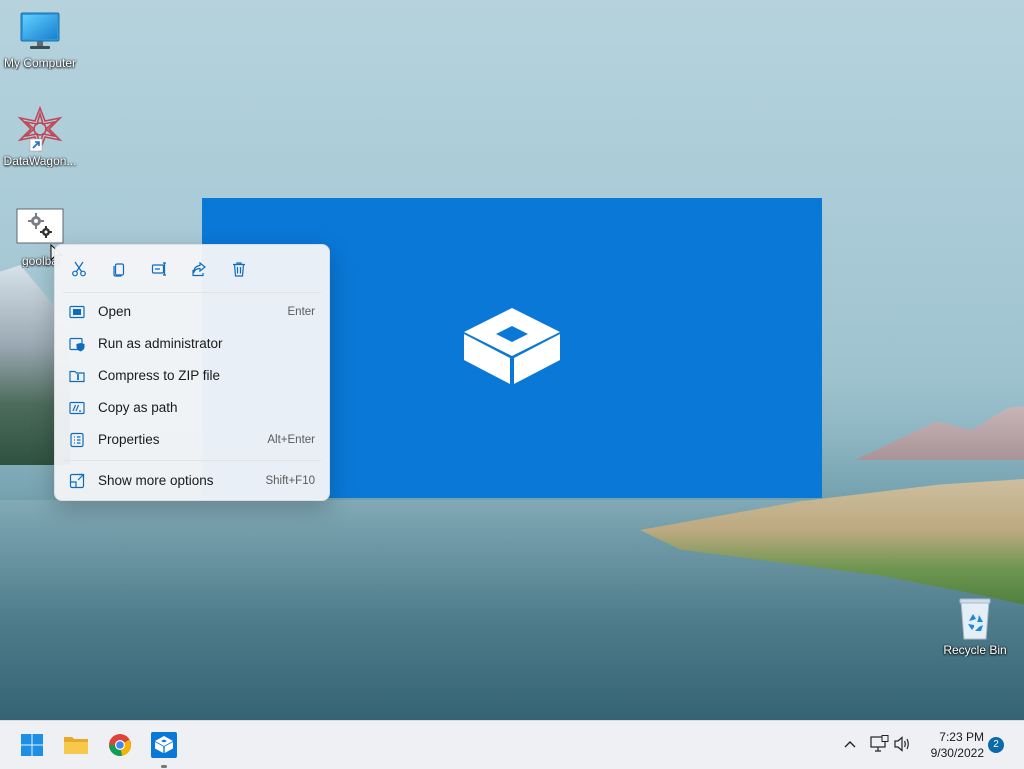 The height and width of the screenshot is (769, 1024). Describe the element at coordinates (192, 408) in the screenshot. I see `menu-item-copy-as-path: Copy as path` at that location.